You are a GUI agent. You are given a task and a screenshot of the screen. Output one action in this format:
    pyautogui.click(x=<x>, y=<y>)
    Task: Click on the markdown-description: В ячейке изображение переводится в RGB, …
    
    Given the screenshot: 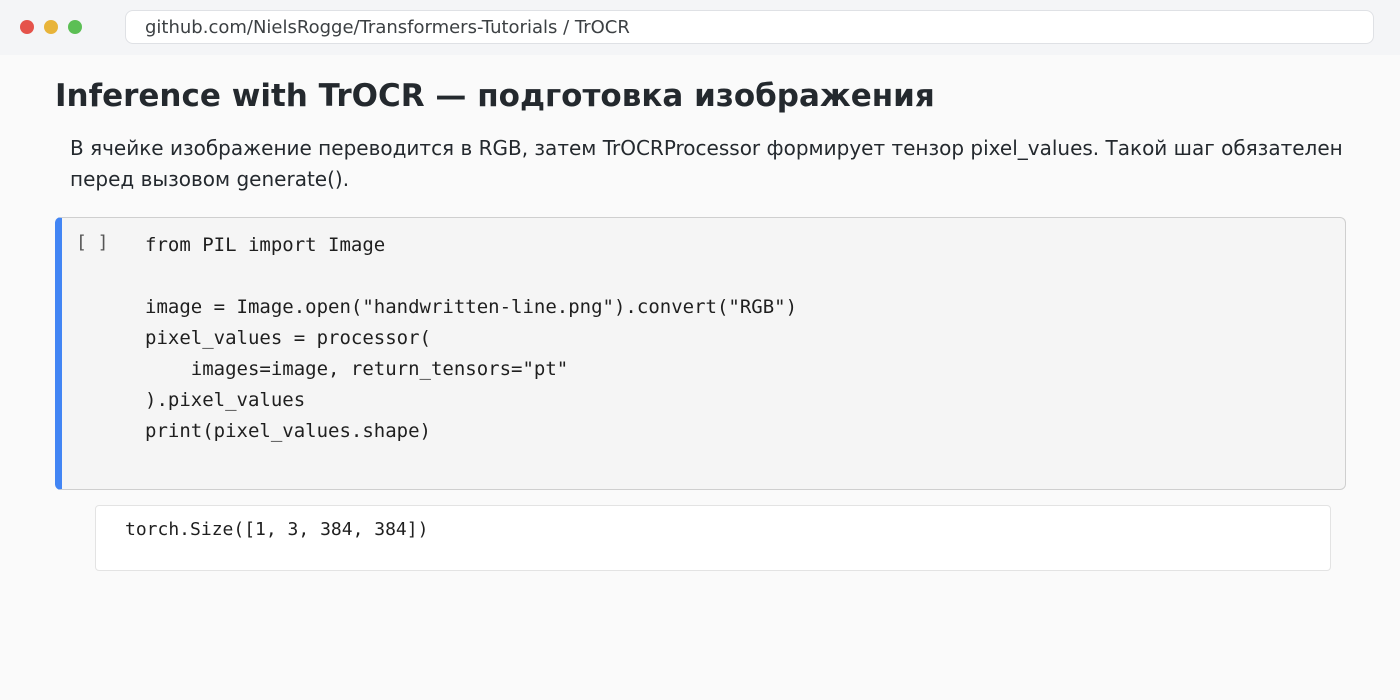 What is the action you would take?
    pyautogui.click(x=706, y=163)
    